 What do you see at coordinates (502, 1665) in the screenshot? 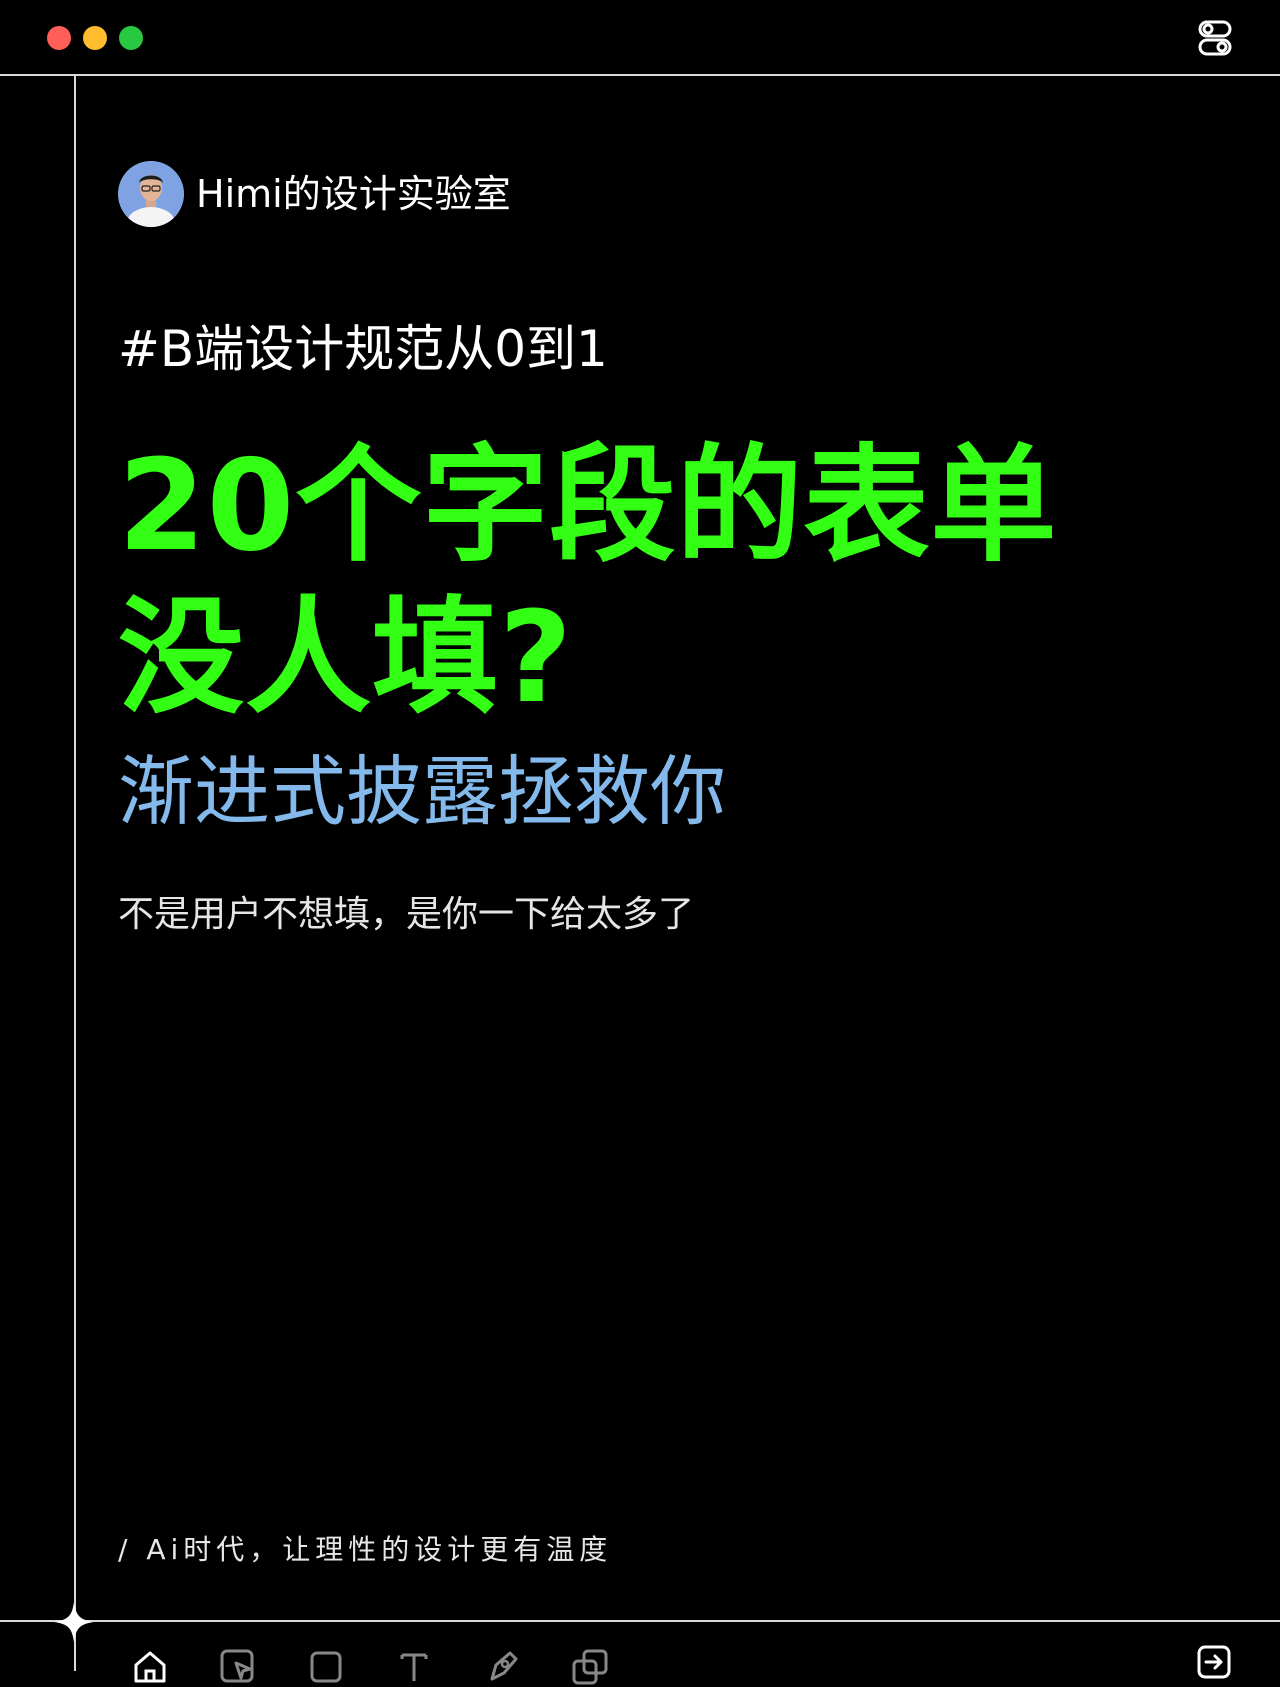
I see `pen-icon` at bounding box center [502, 1665].